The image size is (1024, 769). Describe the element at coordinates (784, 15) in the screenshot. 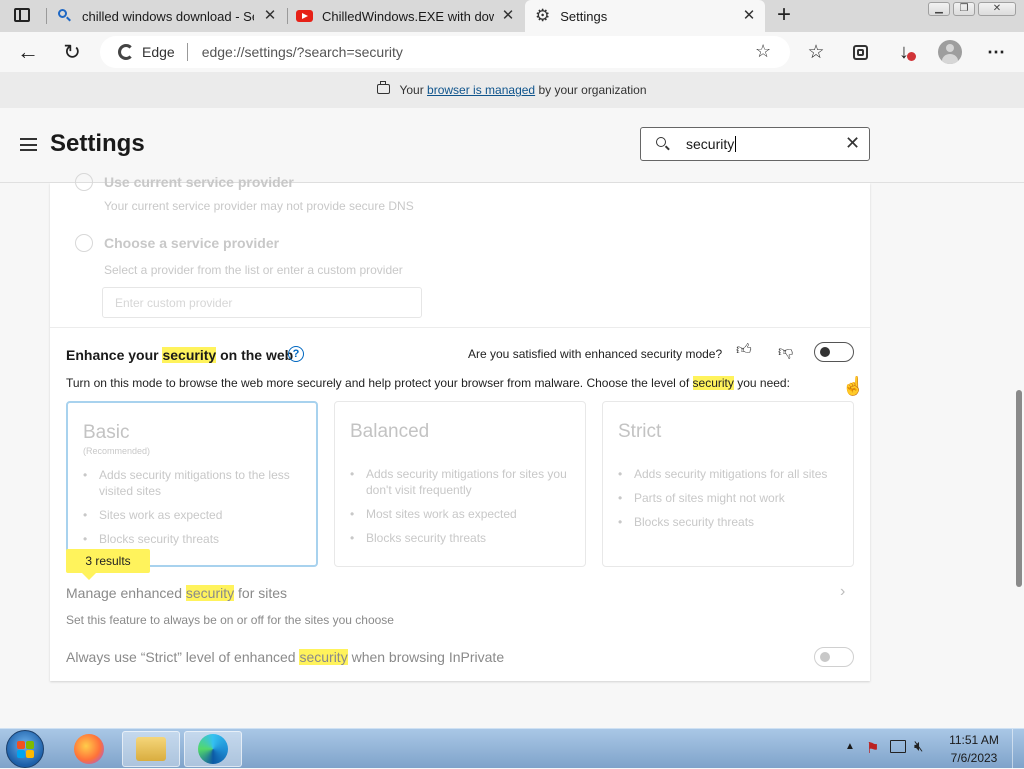

I see `new-tab-button: +` at that location.